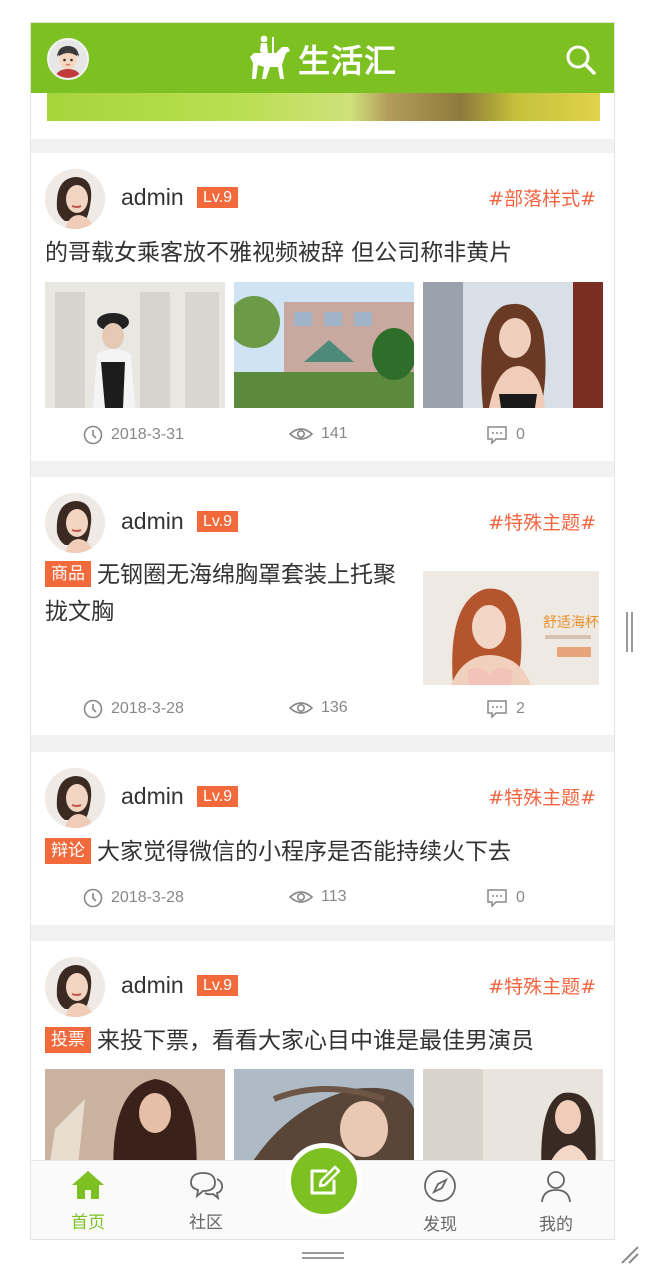 This screenshot has width=662, height=1267. Describe the element at coordinates (323, 107) in the screenshot. I see `banner-image` at that location.